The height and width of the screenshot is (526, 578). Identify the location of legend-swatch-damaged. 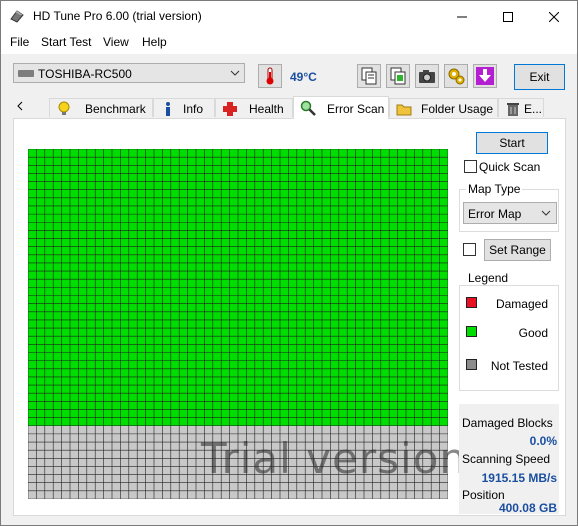
(471, 302).